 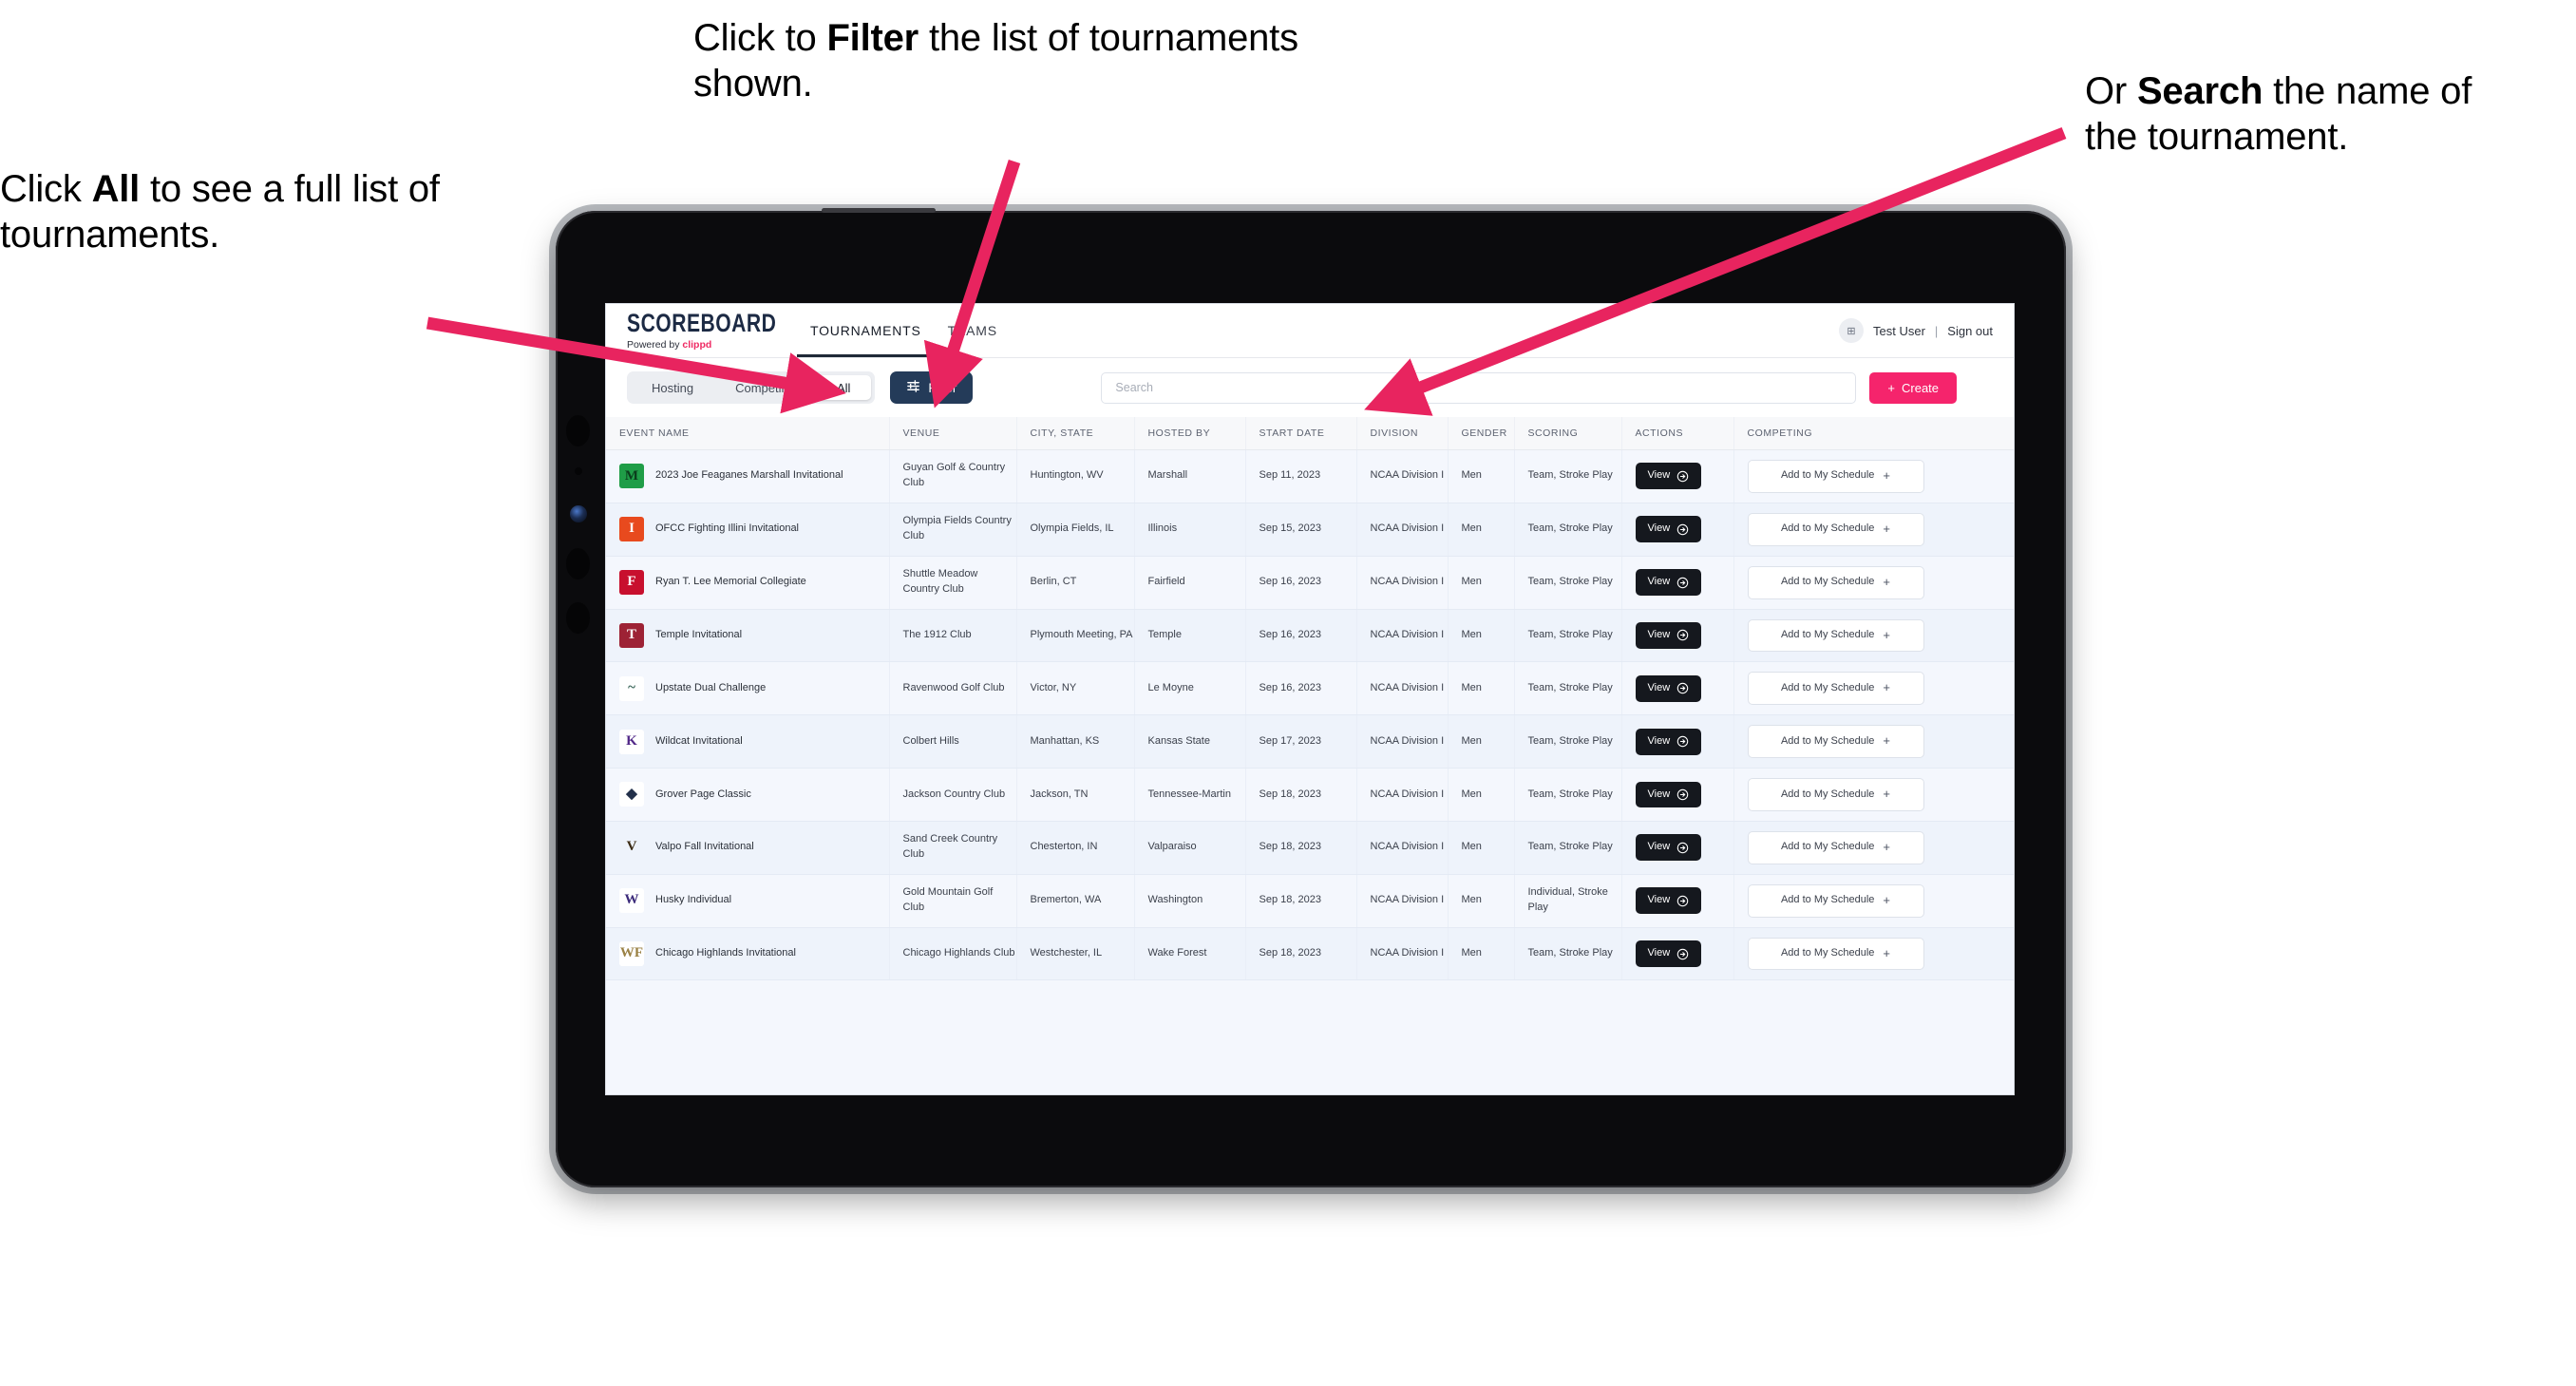 I want to click on avatar: ⊞, so click(x=1851, y=330).